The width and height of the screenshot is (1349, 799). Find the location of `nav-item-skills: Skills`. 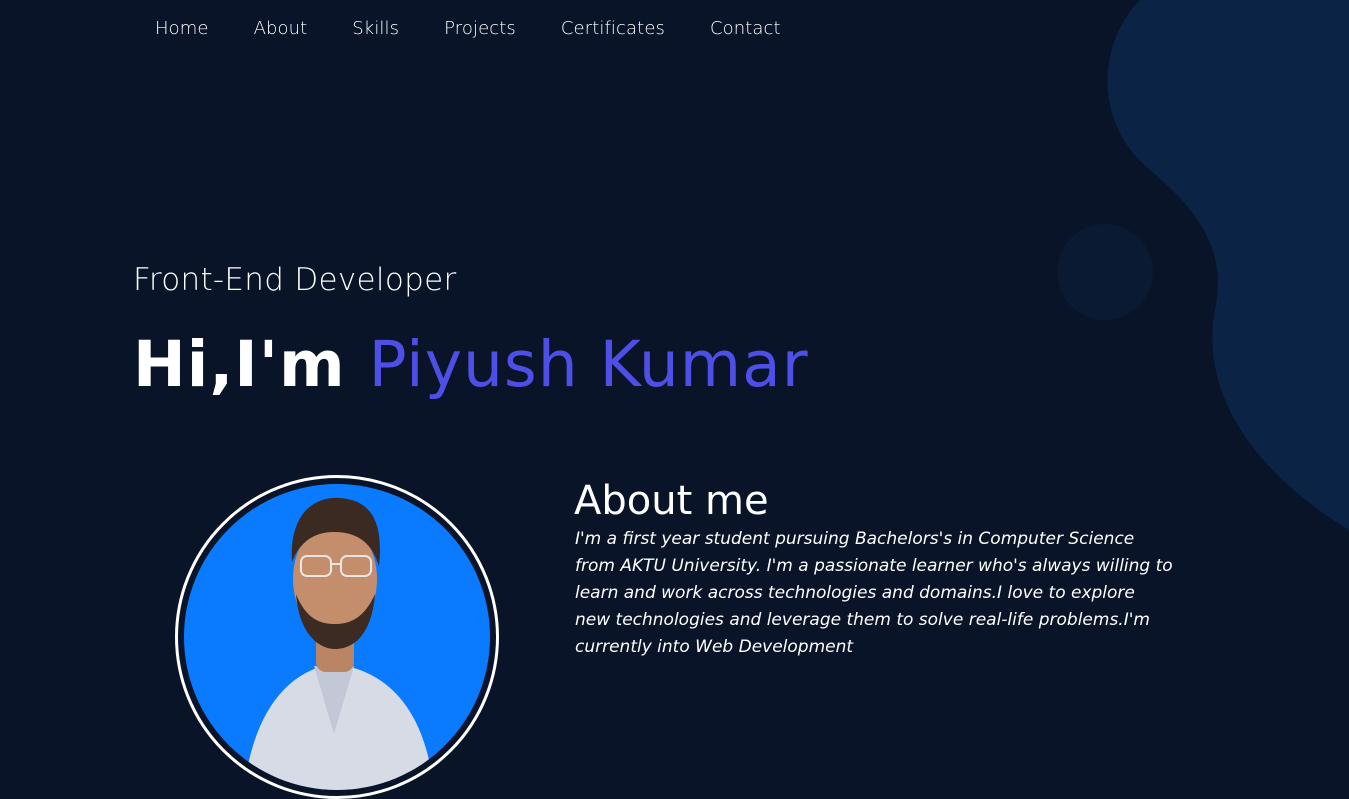

nav-item-skills: Skills is located at coordinates (375, 28).